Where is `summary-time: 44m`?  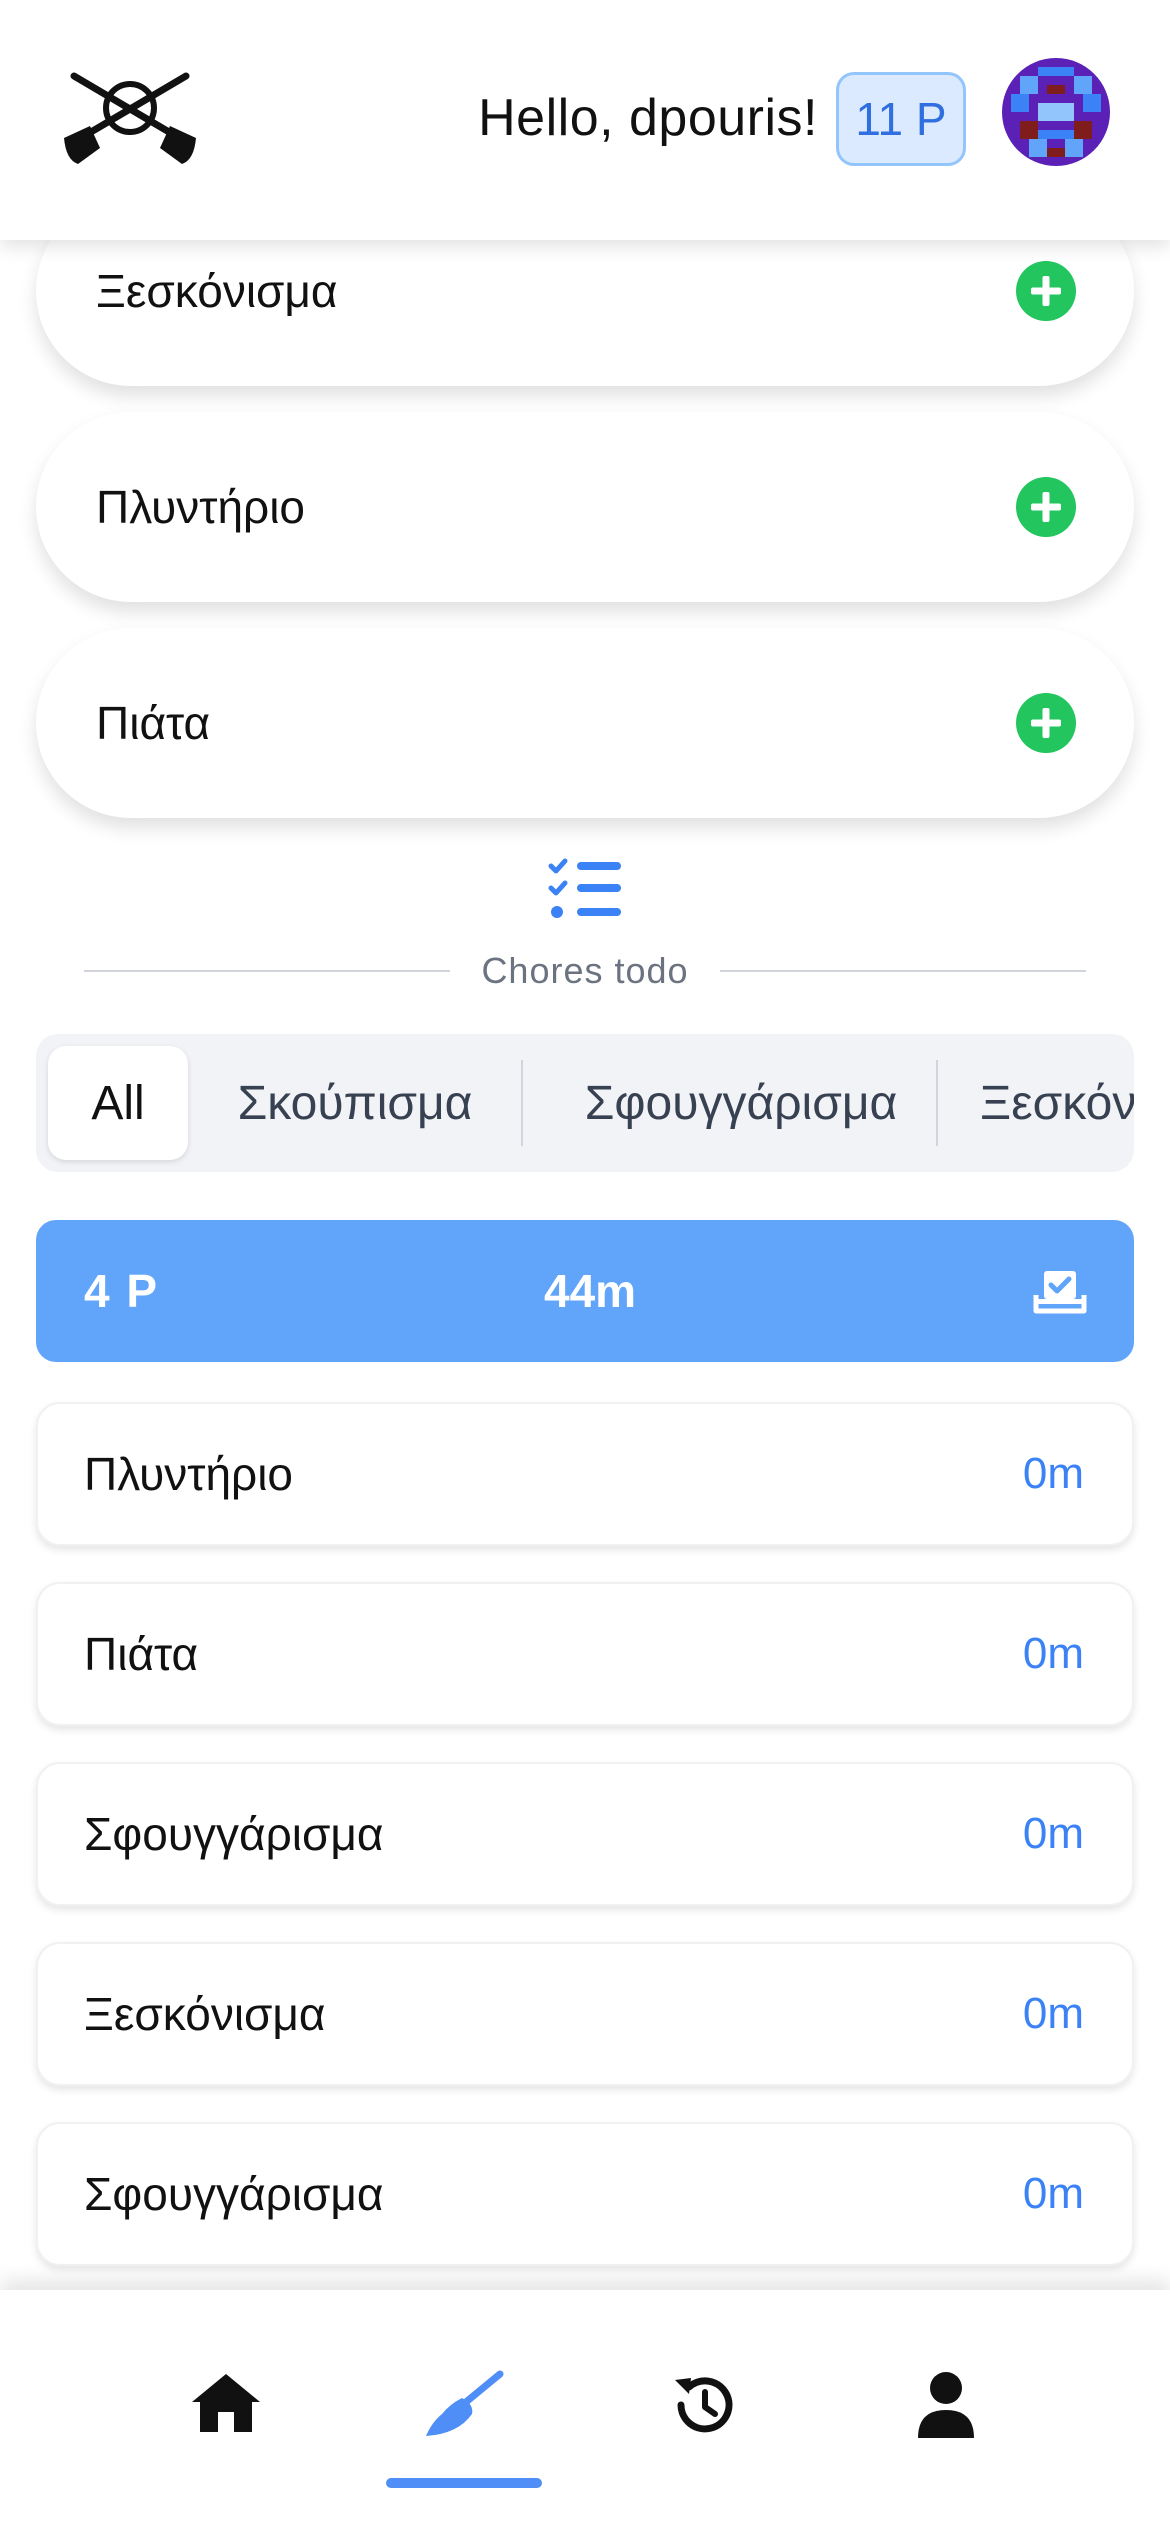
summary-time: 44m is located at coordinates (590, 1291).